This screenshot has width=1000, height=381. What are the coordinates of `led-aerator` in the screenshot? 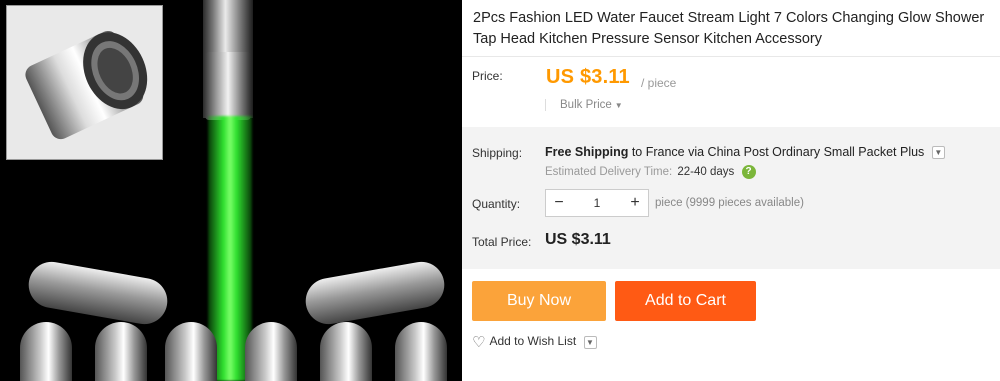 It's located at (228, 86).